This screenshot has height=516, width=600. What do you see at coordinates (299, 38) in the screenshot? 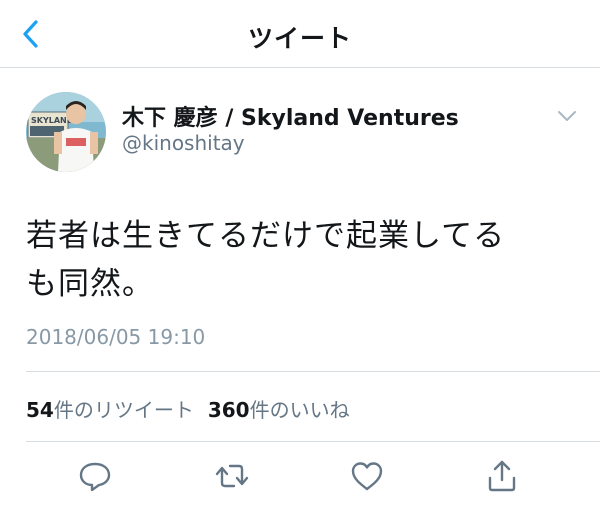
I see `page-title: ツイート` at bounding box center [299, 38].